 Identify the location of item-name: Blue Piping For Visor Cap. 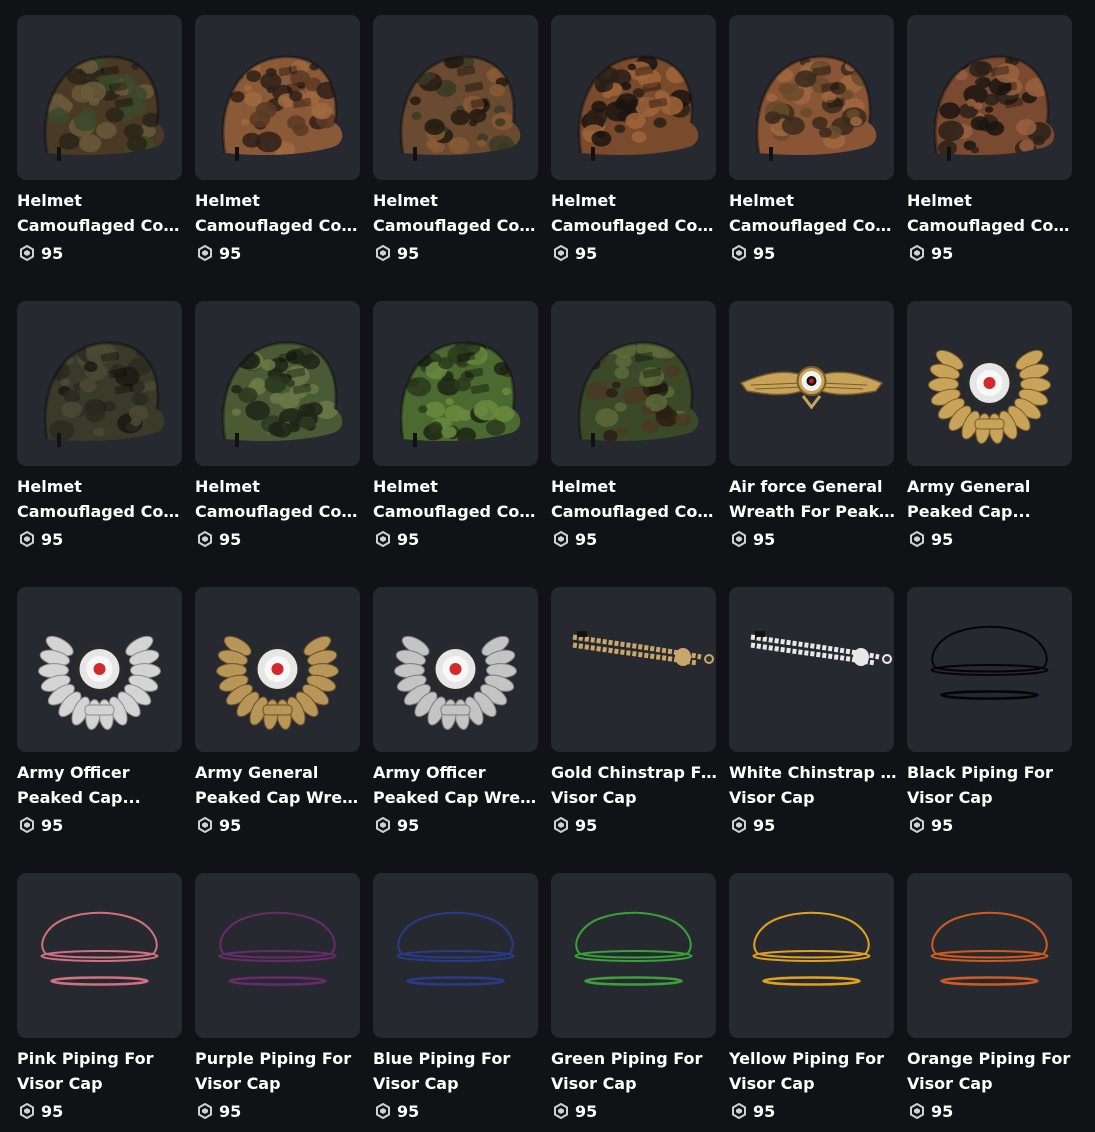
(457, 1071).